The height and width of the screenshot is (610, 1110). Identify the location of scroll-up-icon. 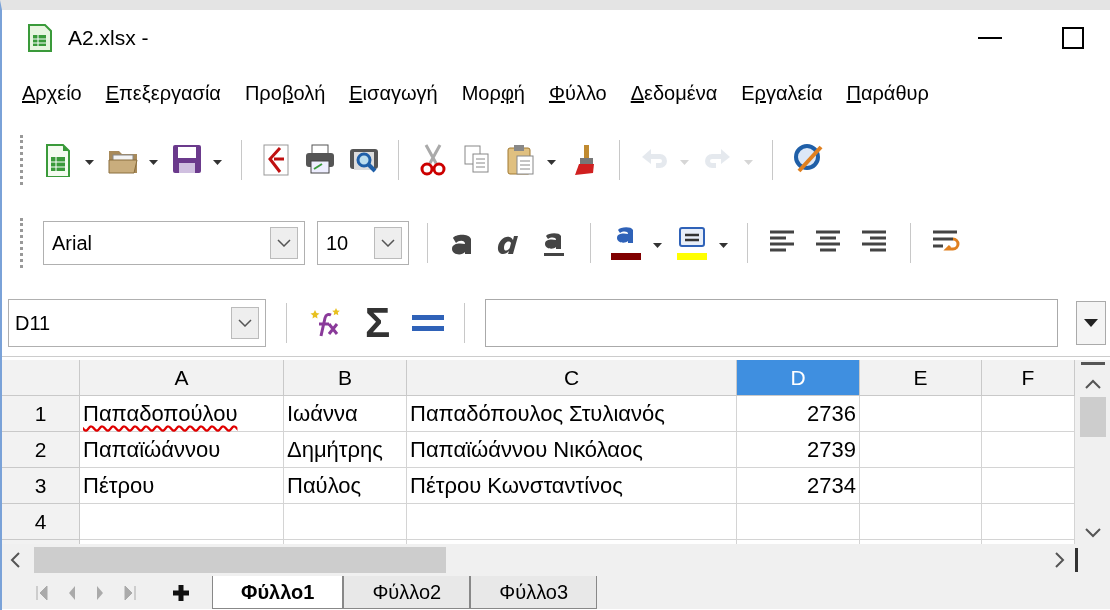
(1092, 384).